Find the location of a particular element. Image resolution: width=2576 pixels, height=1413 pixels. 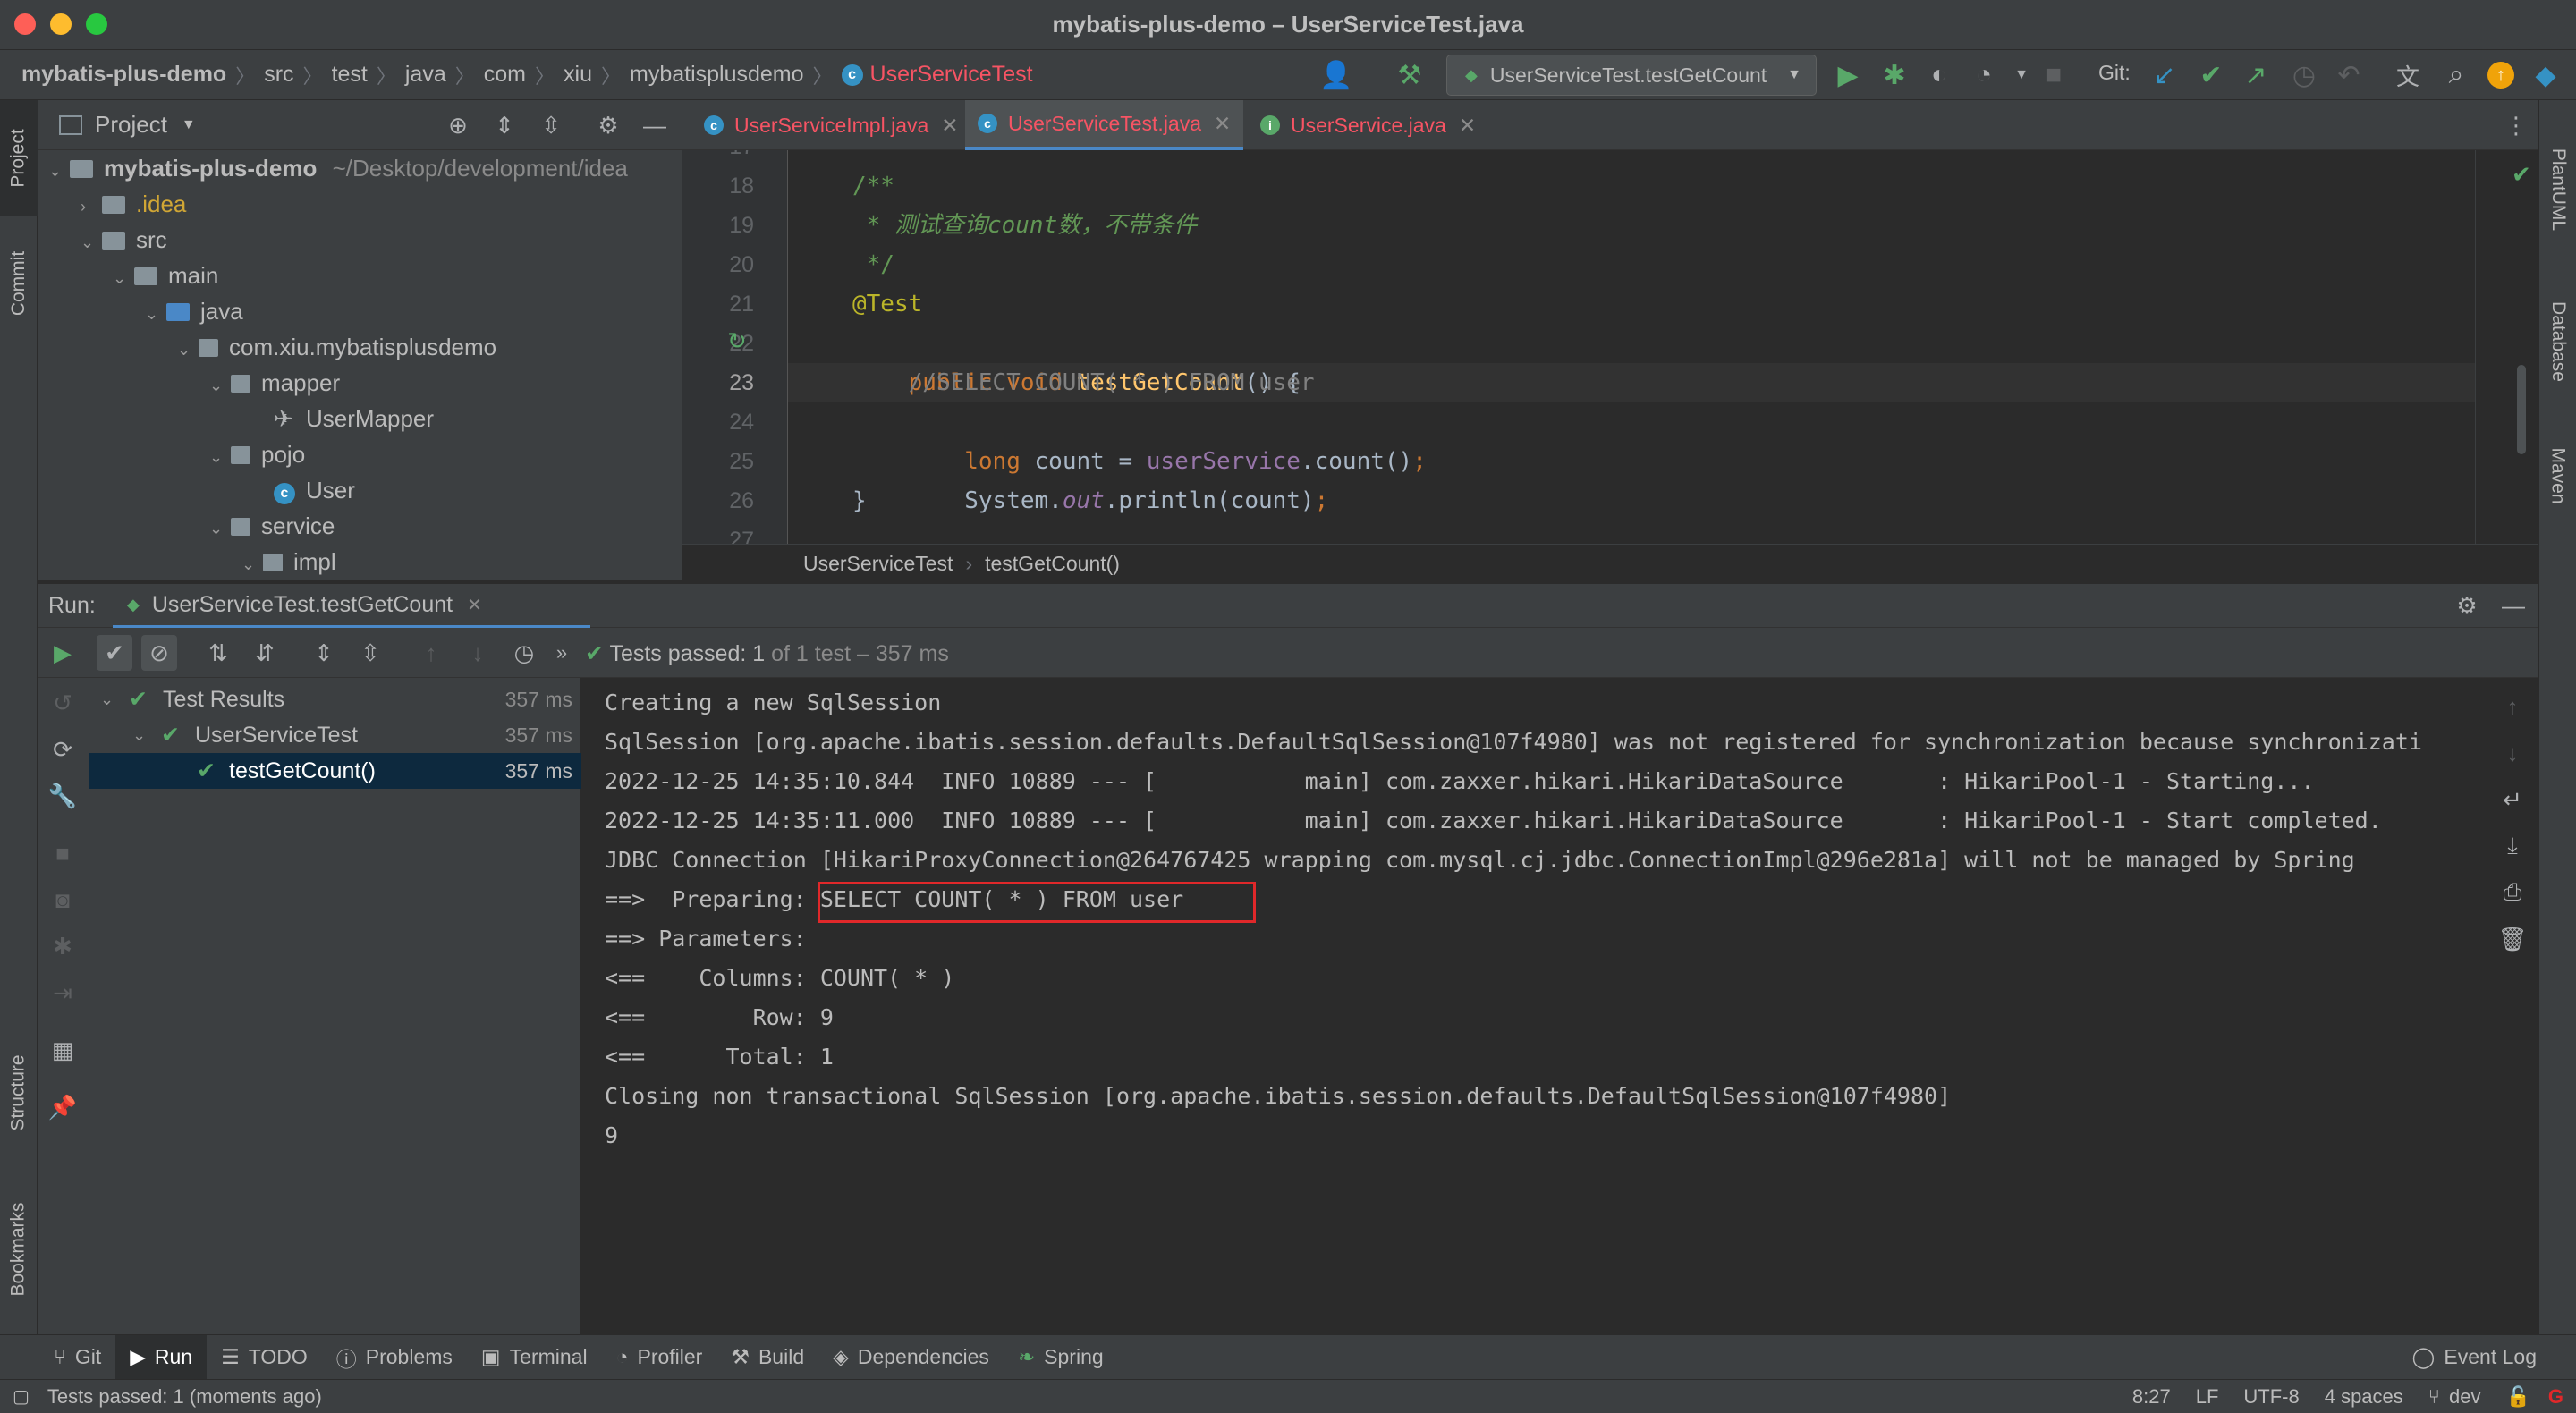

tree-item-idea: › .idea is located at coordinates (133, 204).